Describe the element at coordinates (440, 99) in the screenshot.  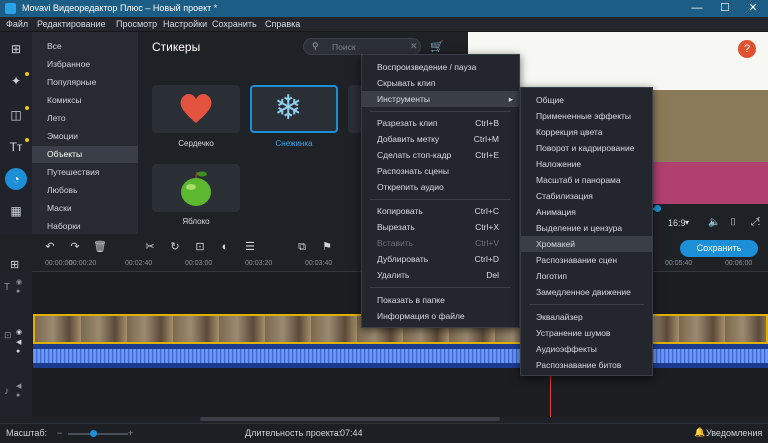
I see `menu-item-tools: Инструменты ▸` at that location.